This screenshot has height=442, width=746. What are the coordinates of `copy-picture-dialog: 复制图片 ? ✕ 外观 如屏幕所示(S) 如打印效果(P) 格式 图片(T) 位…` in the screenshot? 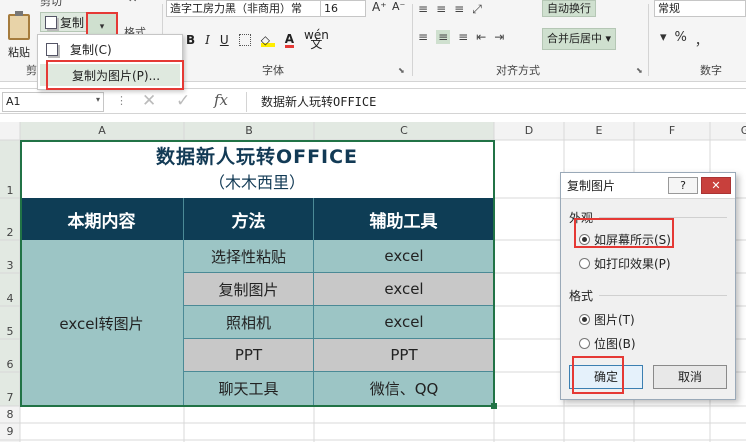 It's located at (648, 286).